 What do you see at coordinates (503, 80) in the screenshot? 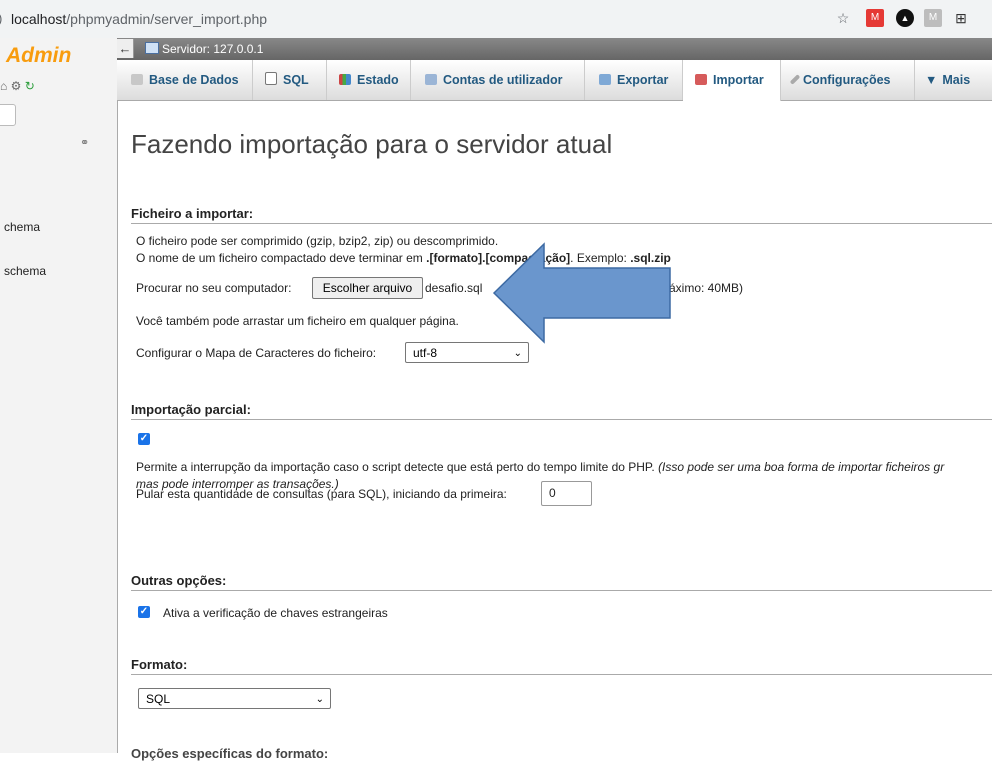
I see `tab-label: Contas de utilizador` at bounding box center [503, 80].